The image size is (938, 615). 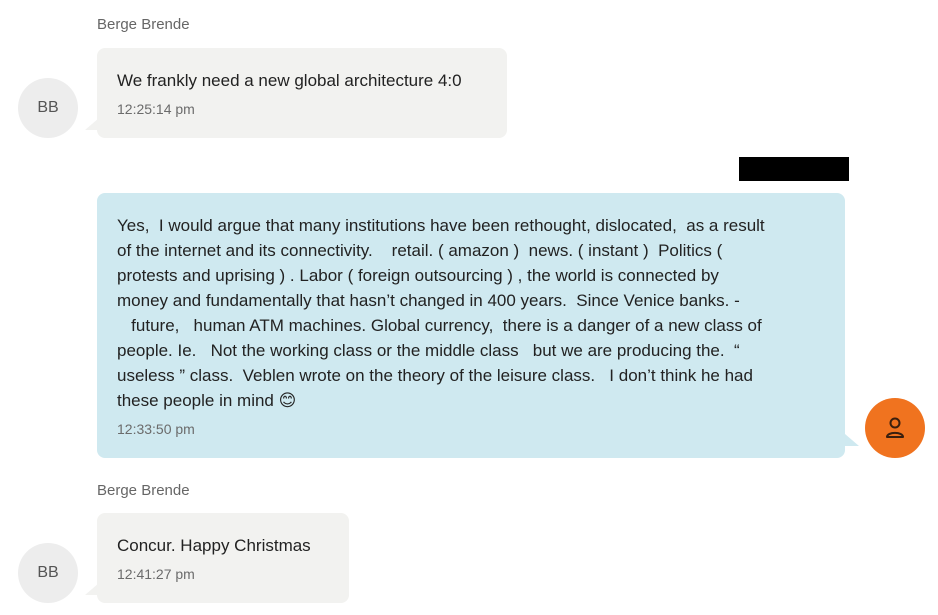 I want to click on user-avatar, so click(x=895, y=428).